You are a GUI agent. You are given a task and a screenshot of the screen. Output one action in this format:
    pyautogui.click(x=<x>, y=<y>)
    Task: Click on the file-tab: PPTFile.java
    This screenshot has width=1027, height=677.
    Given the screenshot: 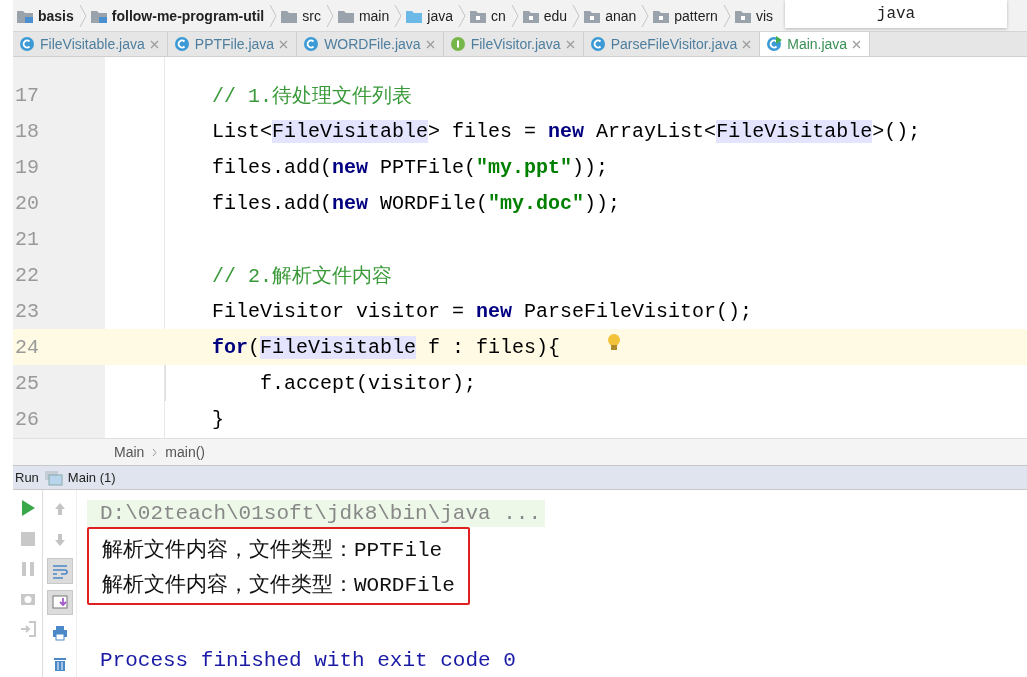 What is the action you would take?
    pyautogui.click(x=232, y=44)
    